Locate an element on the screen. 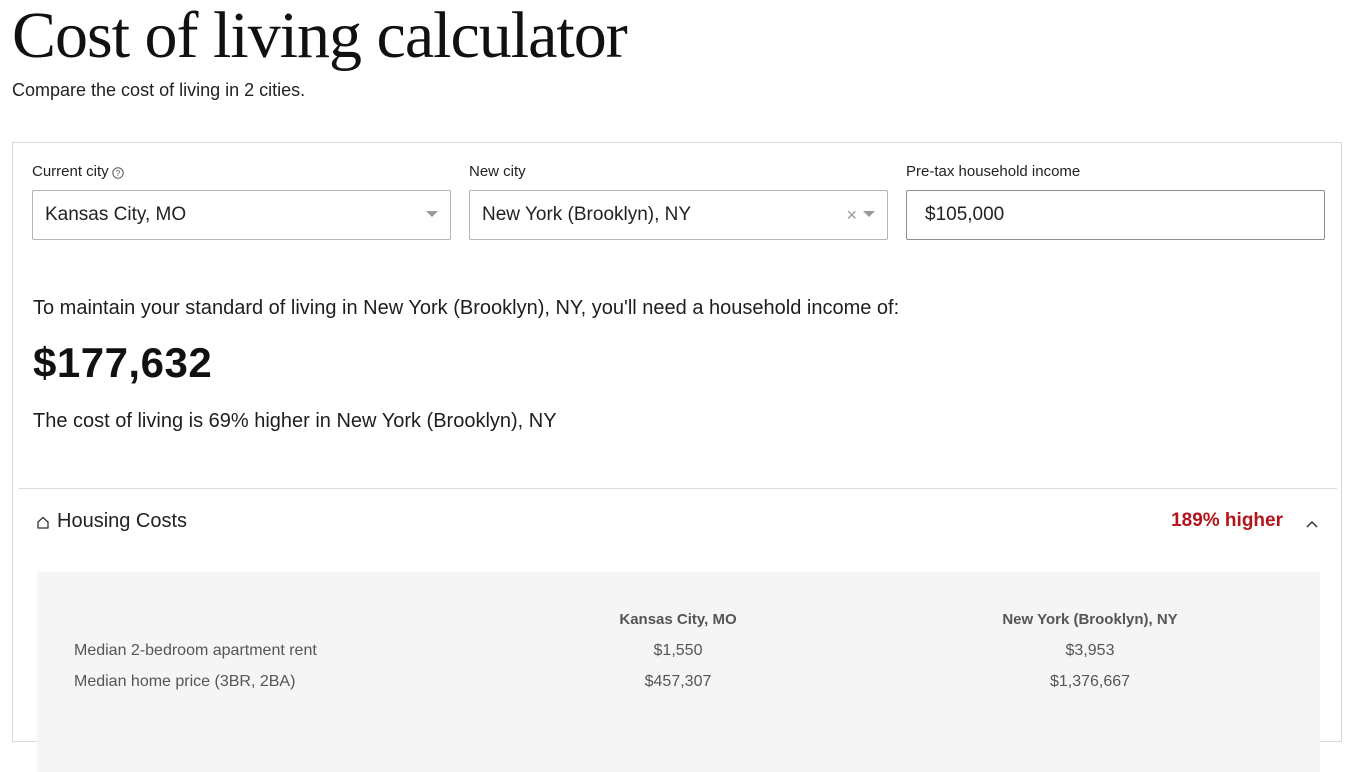  page-title: Cost of living calculator is located at coordinates (320, 36).